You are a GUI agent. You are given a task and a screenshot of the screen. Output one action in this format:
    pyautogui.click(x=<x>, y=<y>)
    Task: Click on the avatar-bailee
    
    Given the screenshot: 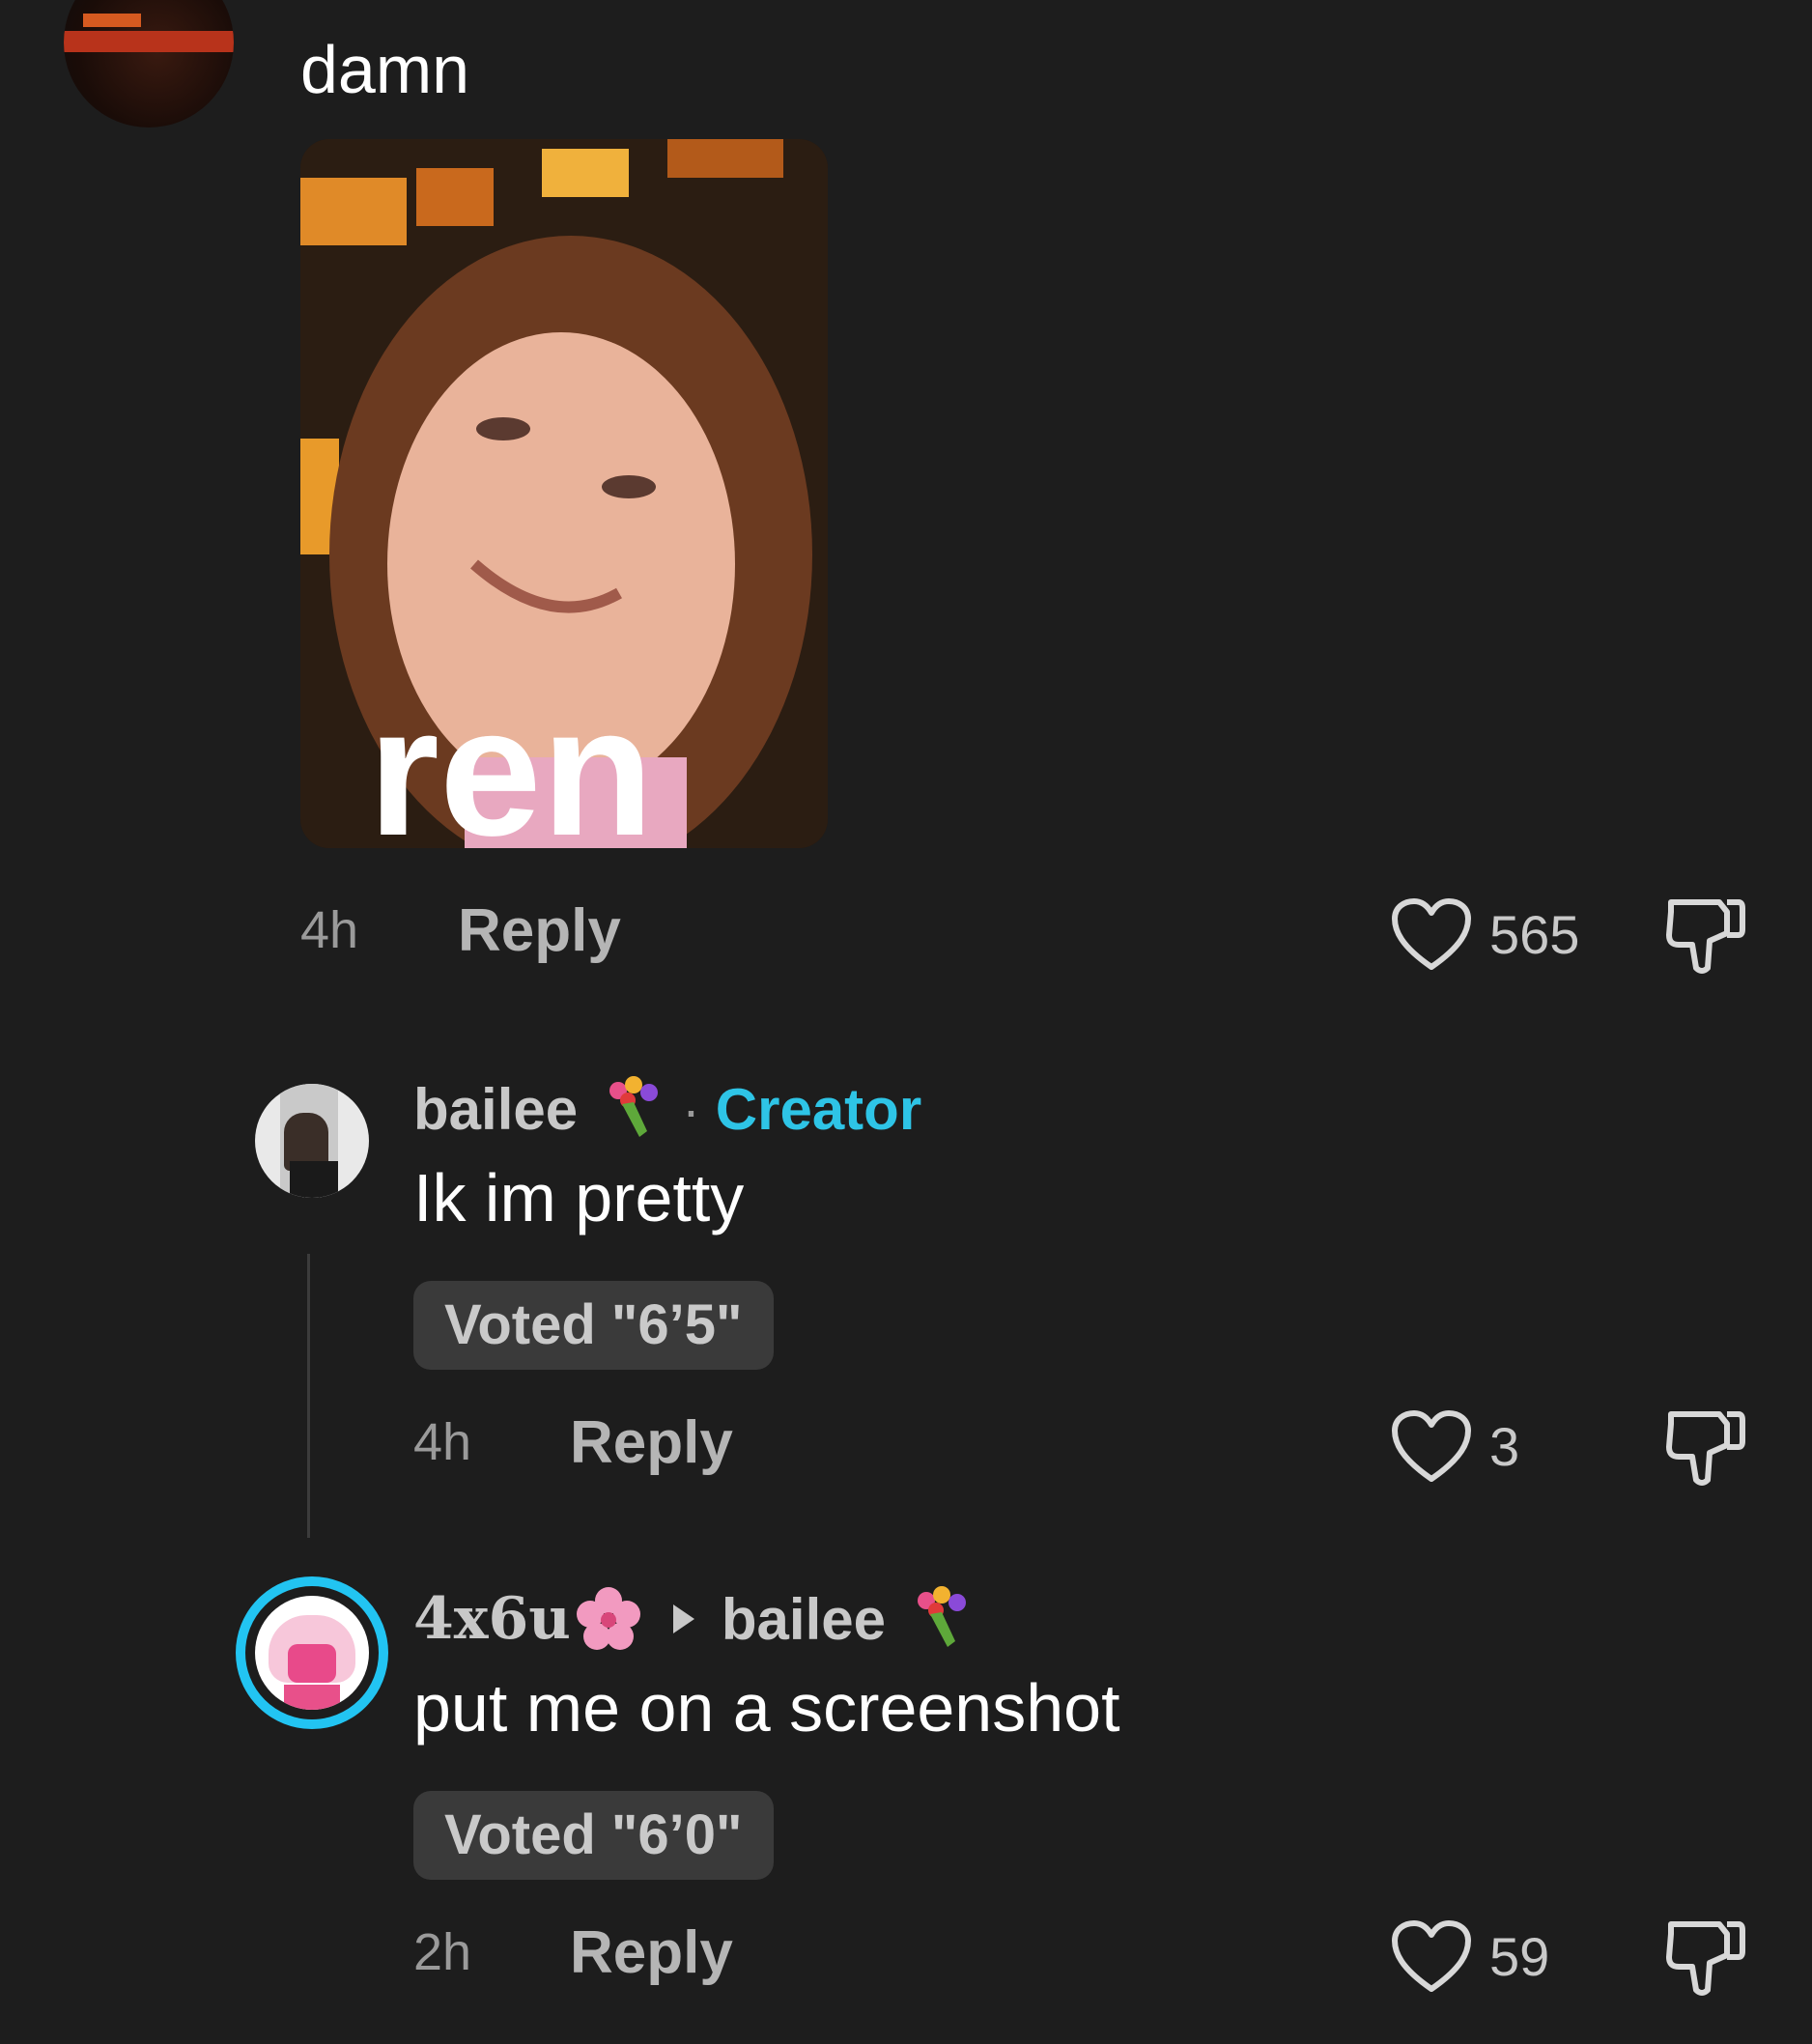 What is the action you would take?
    pyautogui.click(x=312, y=1141)
    